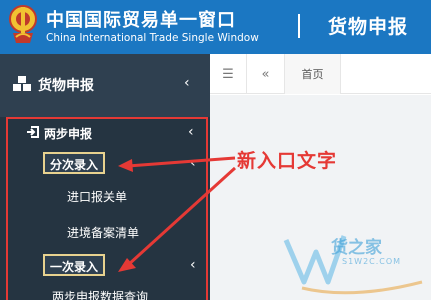 This screenshot has width=431, height=300. What do you see at coordinates (141, 20) in the screenshot?
I see `app-title-cn: 中国国际贸易单一窗口` at bounding box center [141, 20].